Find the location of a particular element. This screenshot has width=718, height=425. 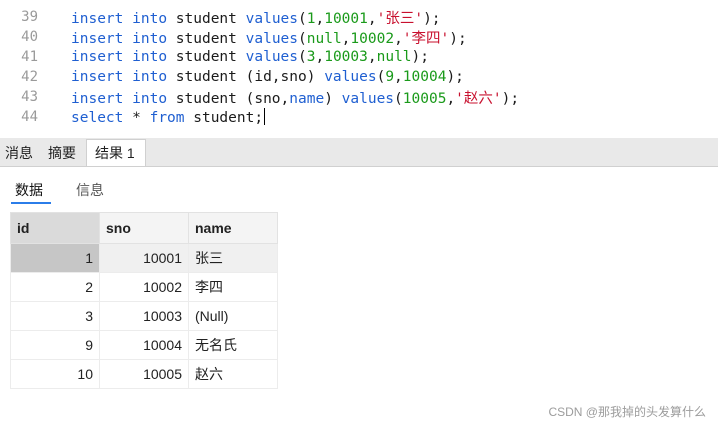

cell-sno: 10005 is located at coordinates (144, 374).